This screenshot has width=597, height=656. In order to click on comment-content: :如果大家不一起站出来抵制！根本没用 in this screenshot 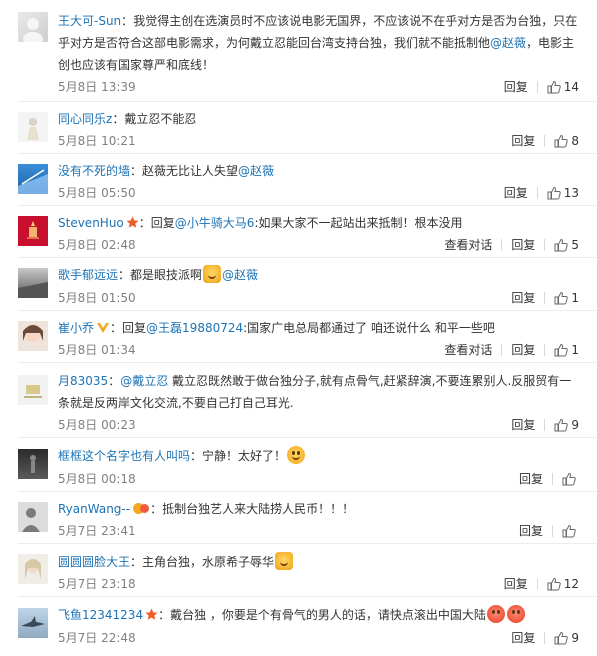, I will do `click(358, 223)`.